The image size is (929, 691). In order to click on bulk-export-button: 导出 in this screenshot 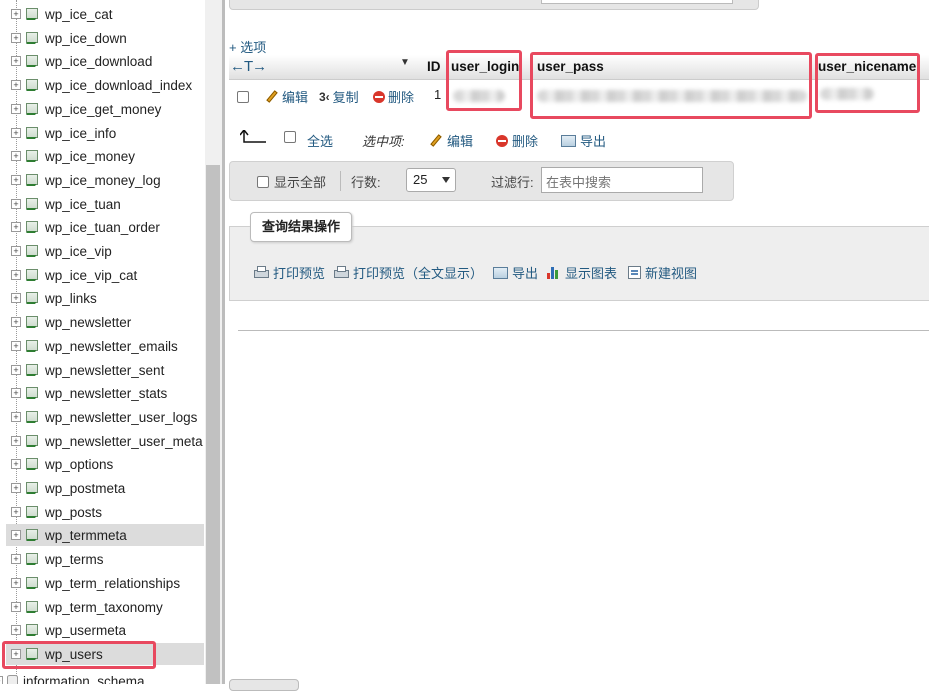, I will do `click(583, 140)`.